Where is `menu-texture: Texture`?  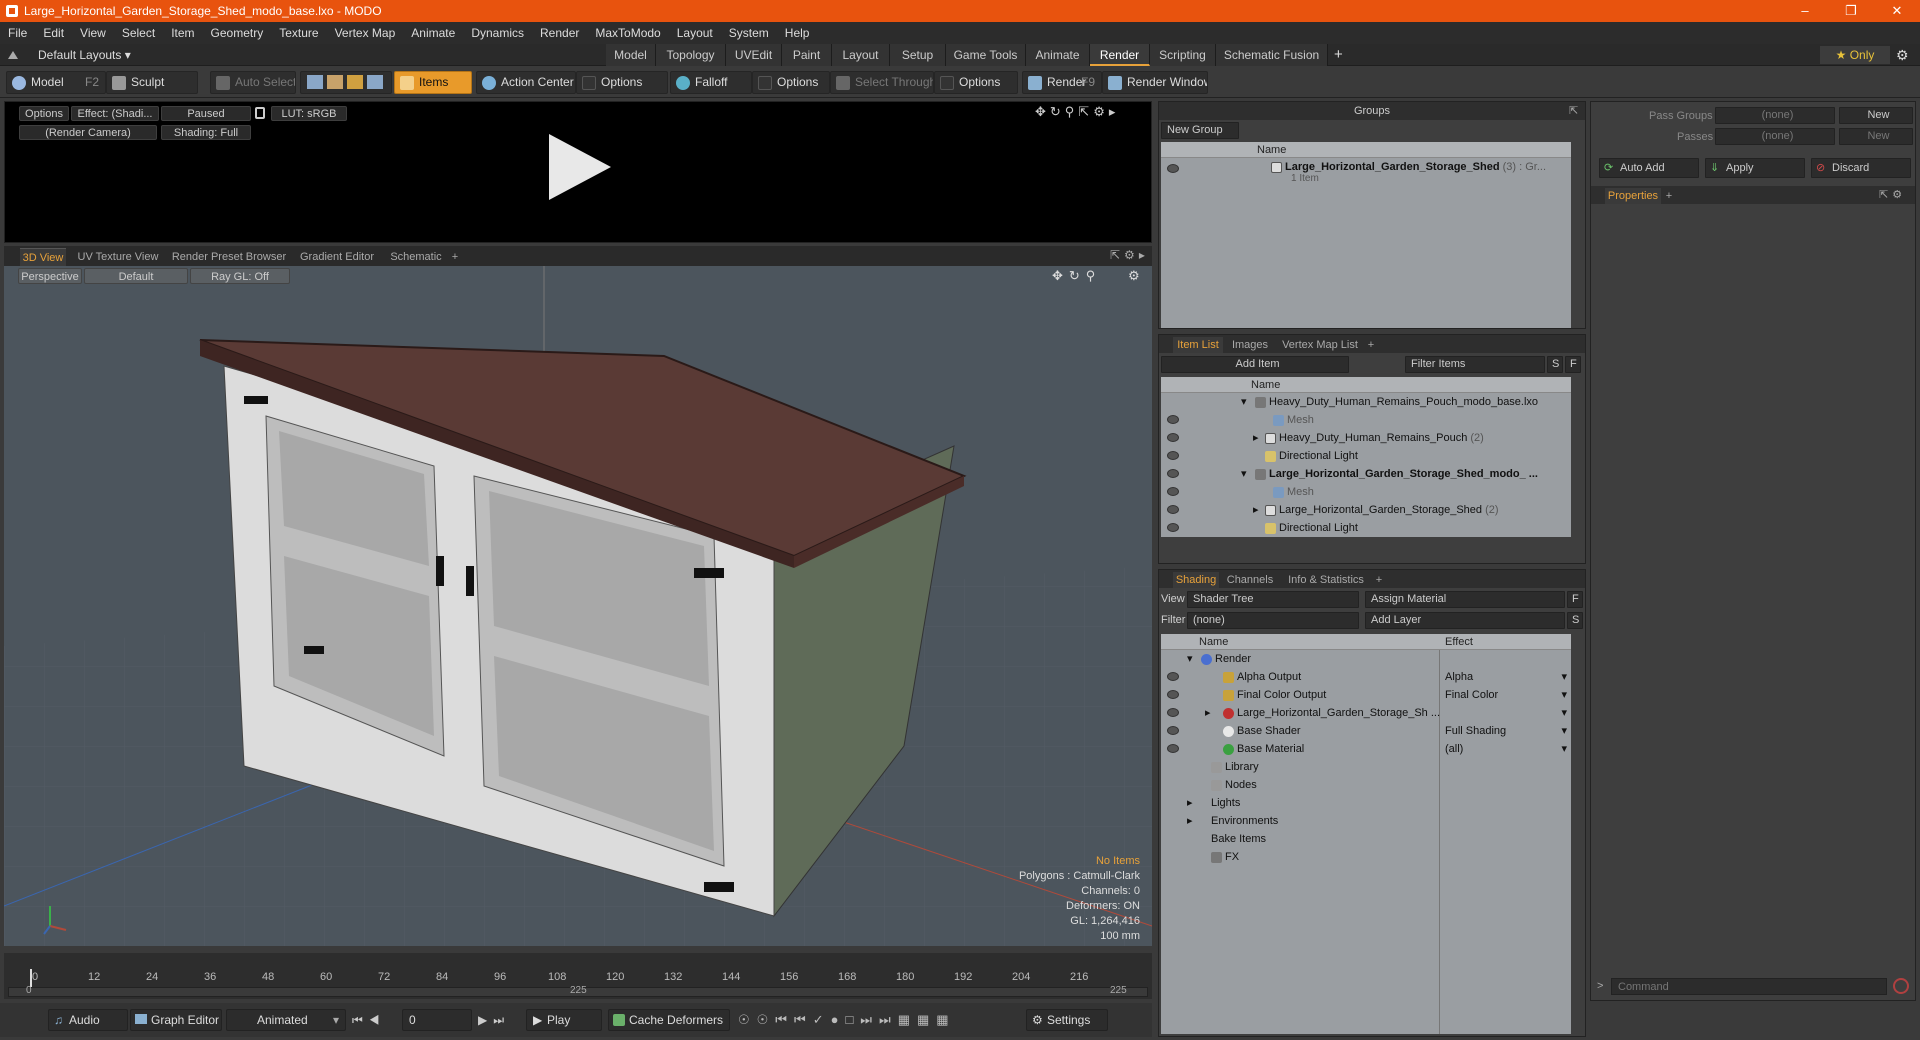
menu-texture: Texture is located at coordinates (298, 33).